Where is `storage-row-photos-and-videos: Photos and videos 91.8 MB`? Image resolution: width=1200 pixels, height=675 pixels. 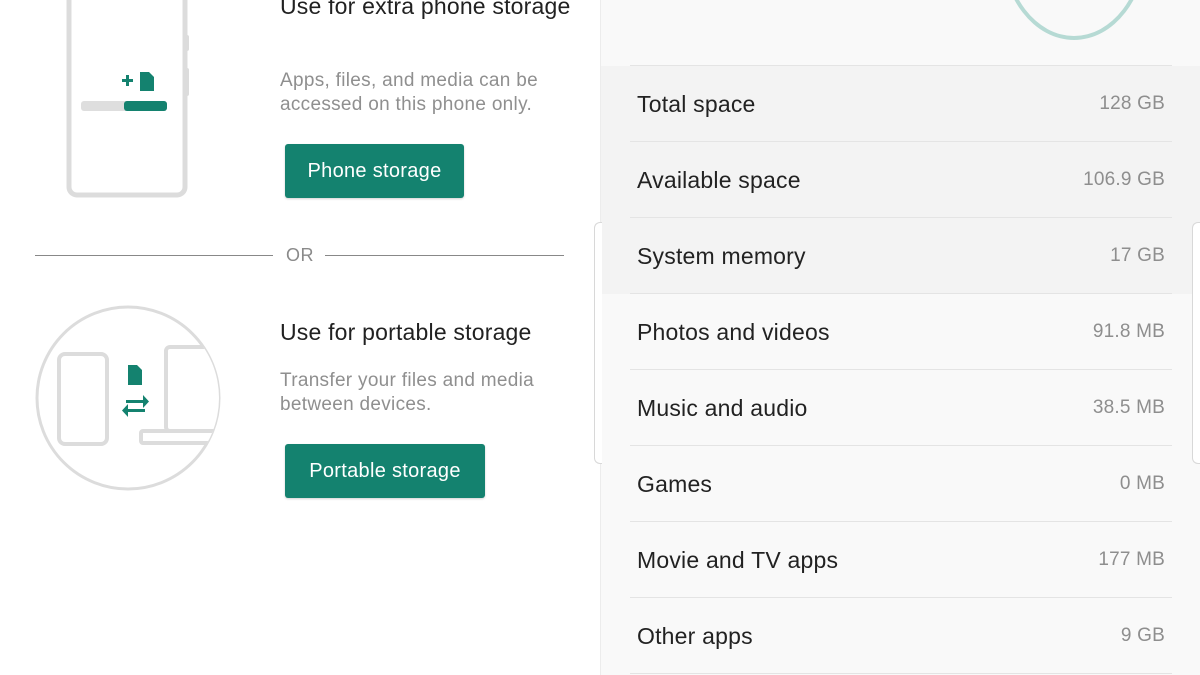
storage-row-photos-and-videos: Photos and videos 91.8 MB is located at coordinates (900, 332).